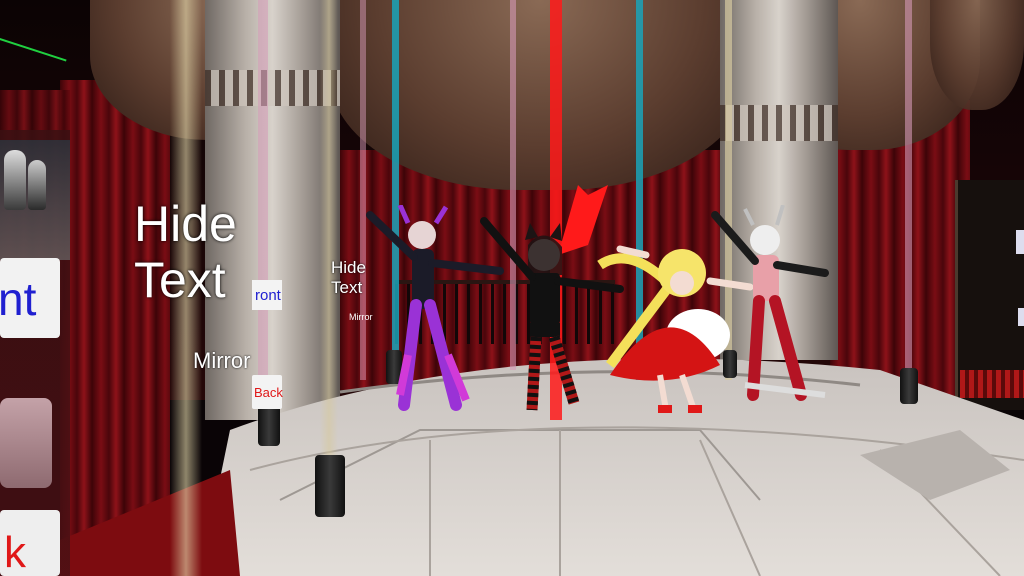  What do you see at coordinates (18, 299) in the screenshot?
I see `front-label-big: nt` at bounding box center [18, 299].